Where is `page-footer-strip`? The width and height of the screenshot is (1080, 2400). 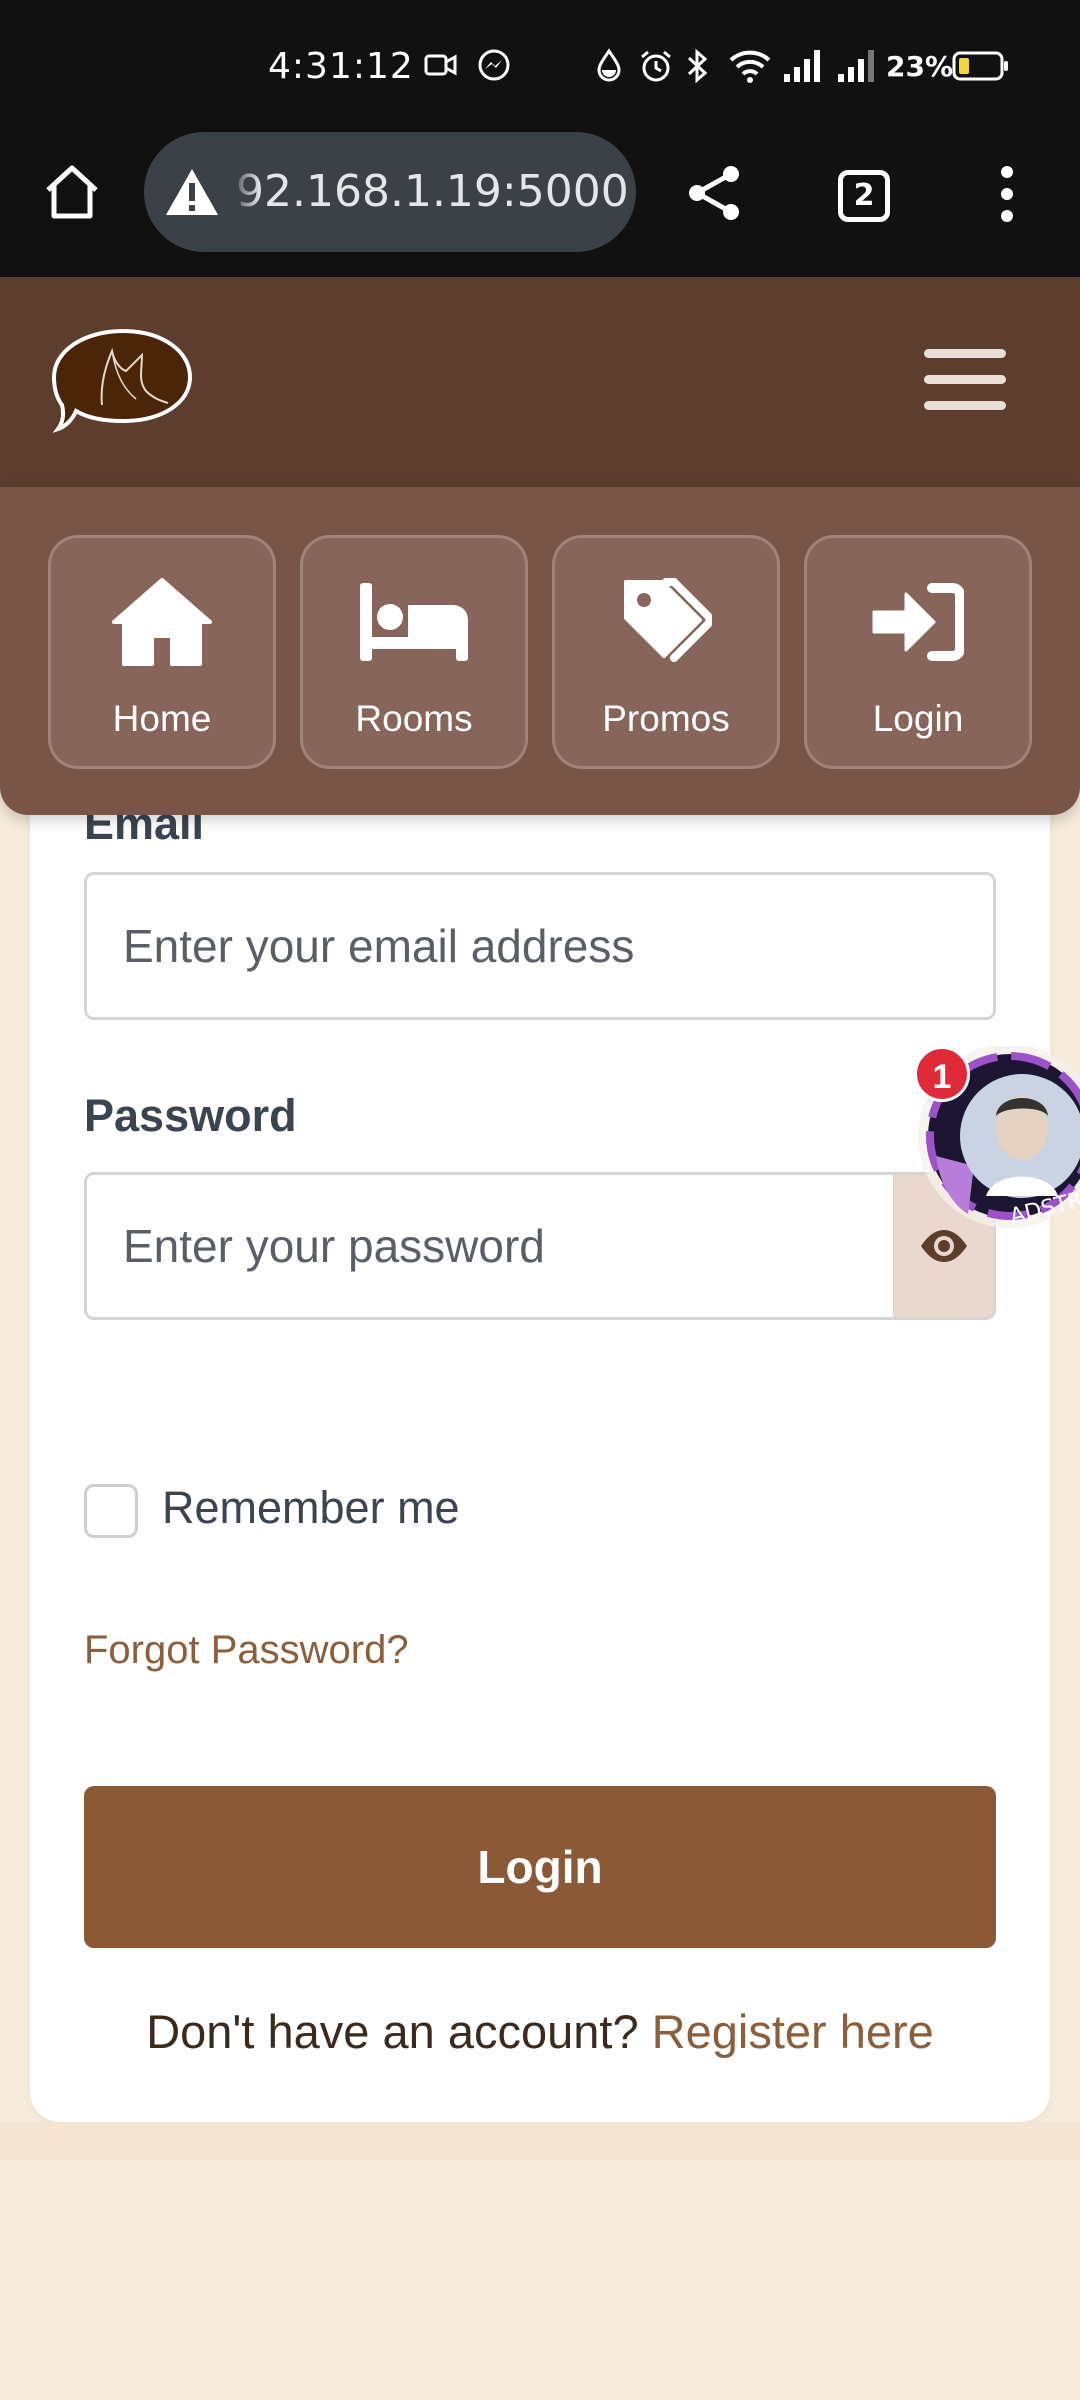
page-footer-strip is located at coordinates (540, 2141).